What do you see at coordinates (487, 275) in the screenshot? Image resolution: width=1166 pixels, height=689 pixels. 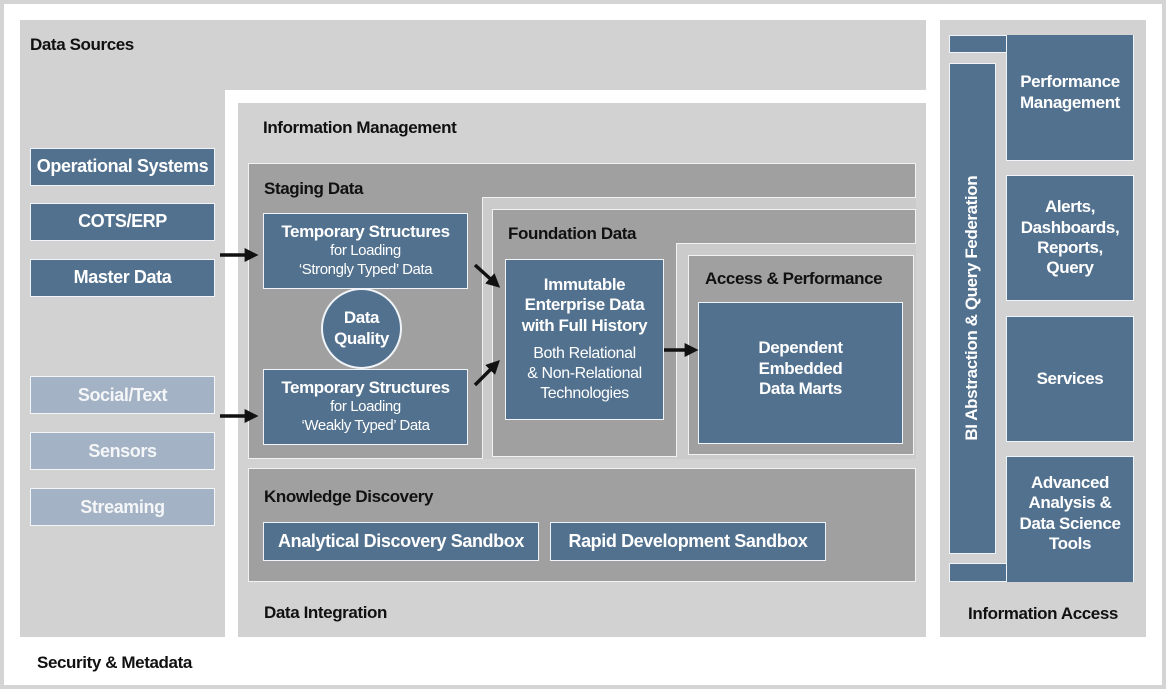 I see `arrow-strong-to-foundation` at bounding box center [487, 275].